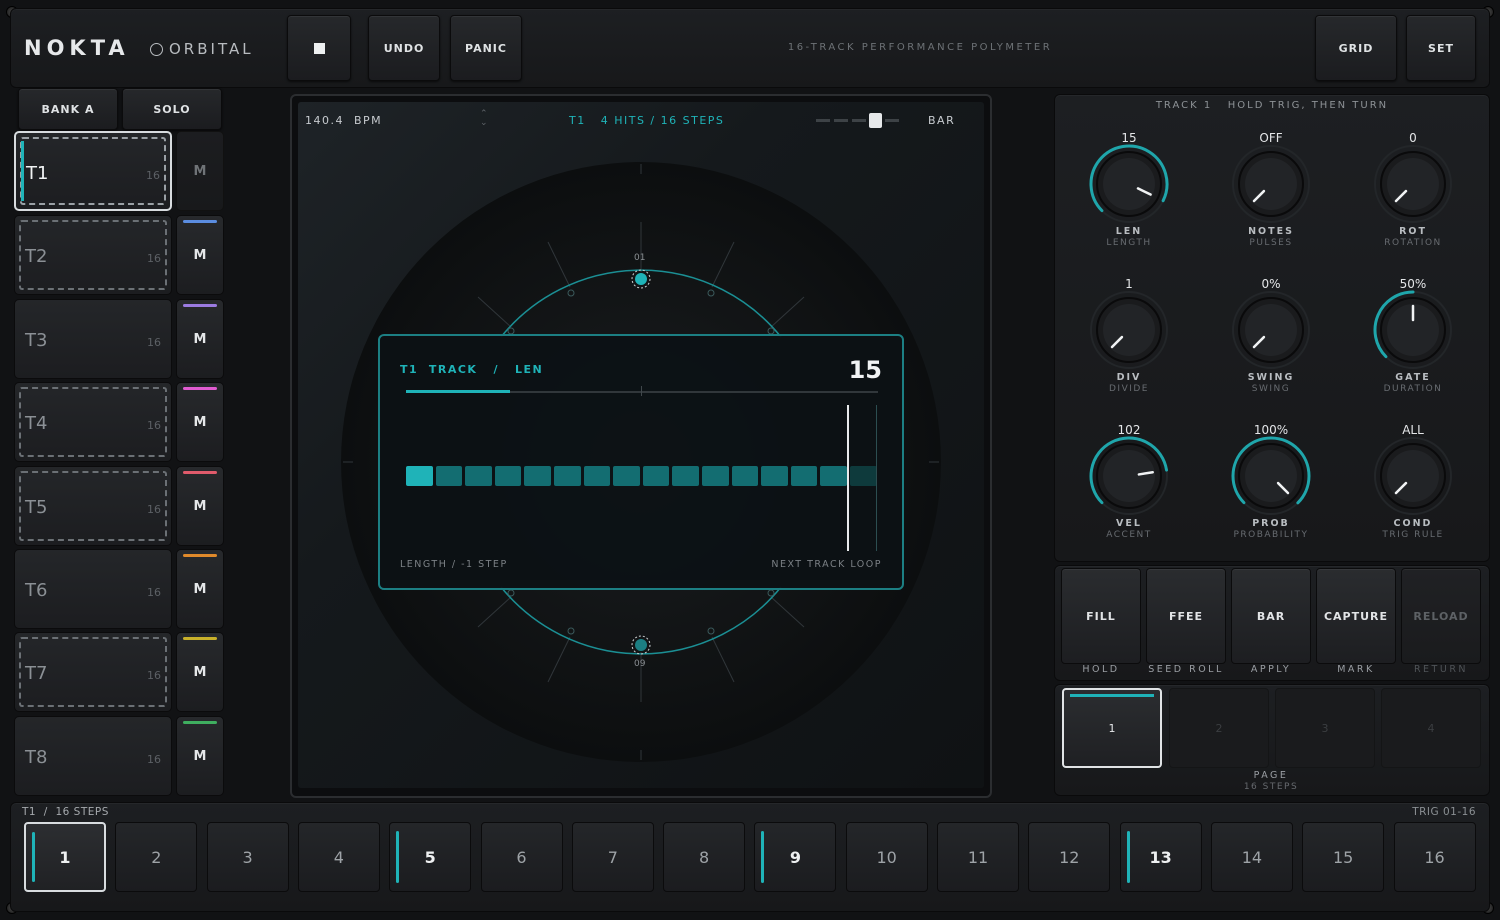 Image resolution: width=1500 pixels, height=920 pixels. What do you see at coordinates (612, 857) in the screenshot?
I see `step-button-7: 7` at bounding box center [612, 857].